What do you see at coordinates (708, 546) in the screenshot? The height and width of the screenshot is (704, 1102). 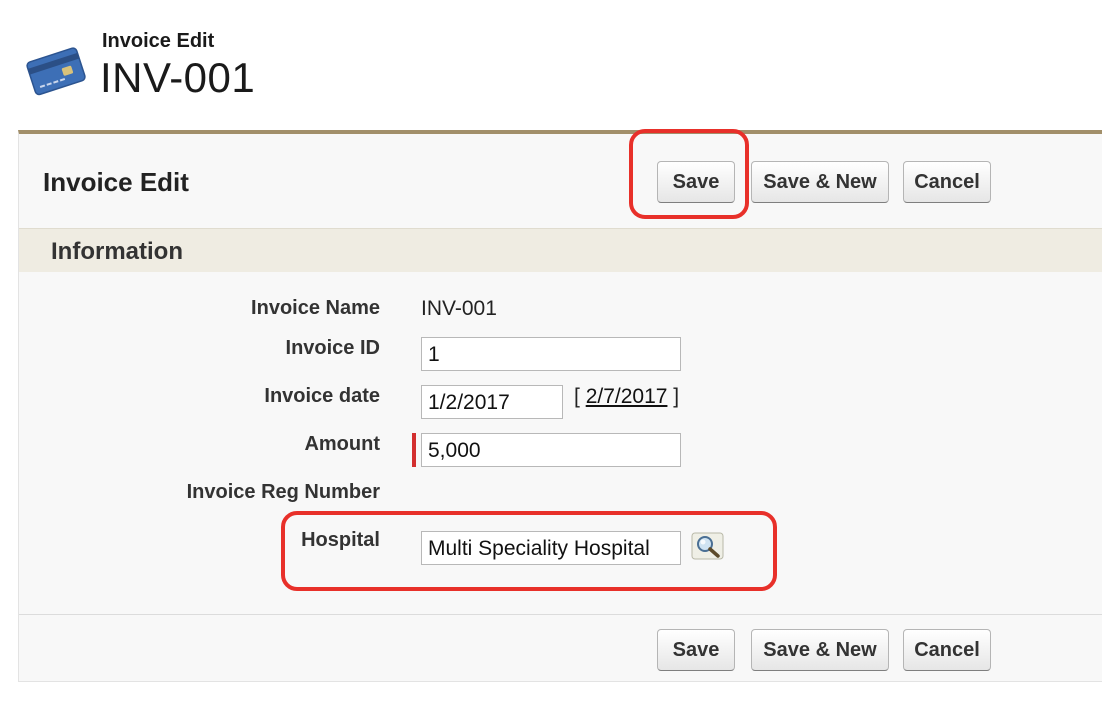 I see `magnifier-lookup-icon` at bounding box center [708, 546].